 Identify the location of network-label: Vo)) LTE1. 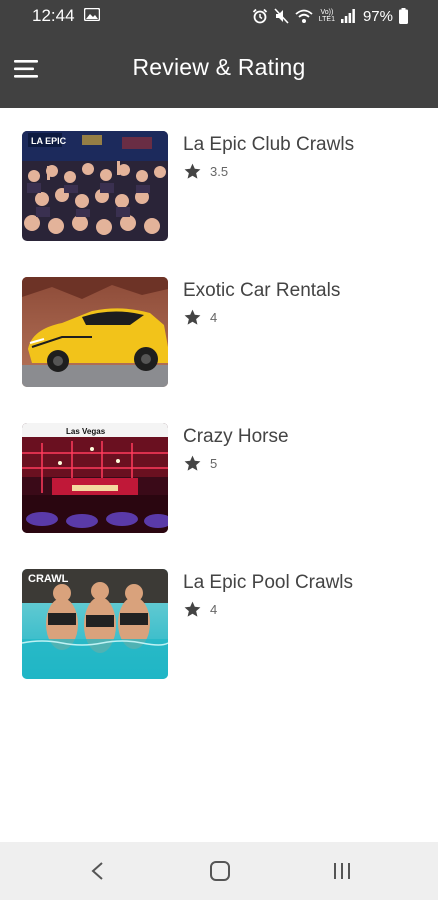
(327, 16).